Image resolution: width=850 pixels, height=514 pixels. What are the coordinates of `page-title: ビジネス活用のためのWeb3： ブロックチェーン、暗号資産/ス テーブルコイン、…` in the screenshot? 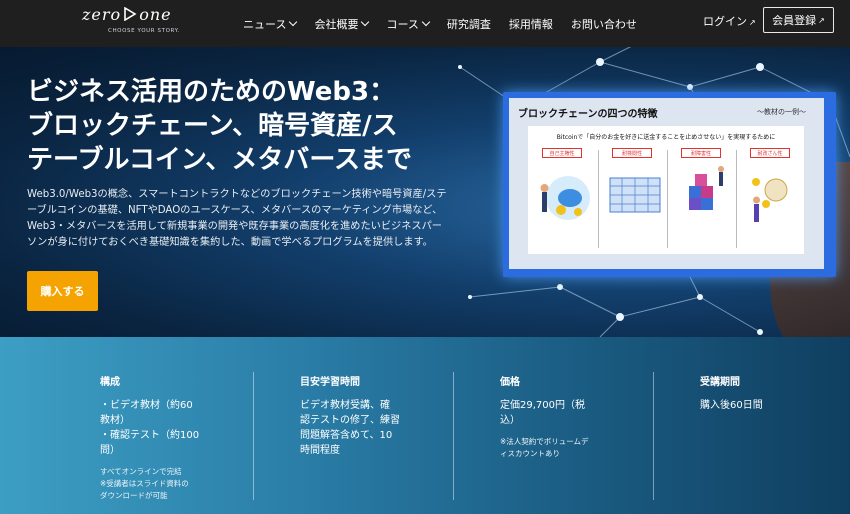 It's located at (220, 126).